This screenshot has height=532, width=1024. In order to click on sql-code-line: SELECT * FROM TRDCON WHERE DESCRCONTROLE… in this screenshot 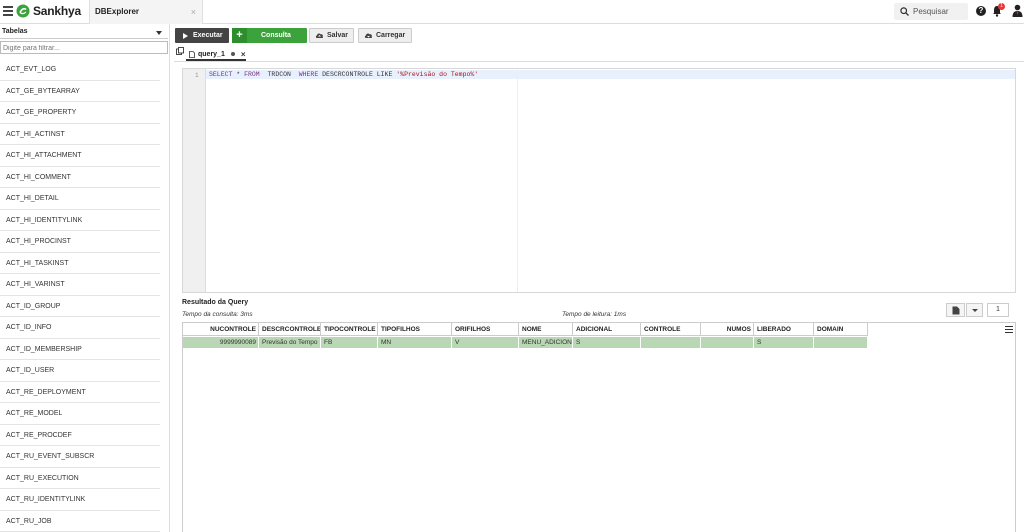, I will do `click(343, 74)`.